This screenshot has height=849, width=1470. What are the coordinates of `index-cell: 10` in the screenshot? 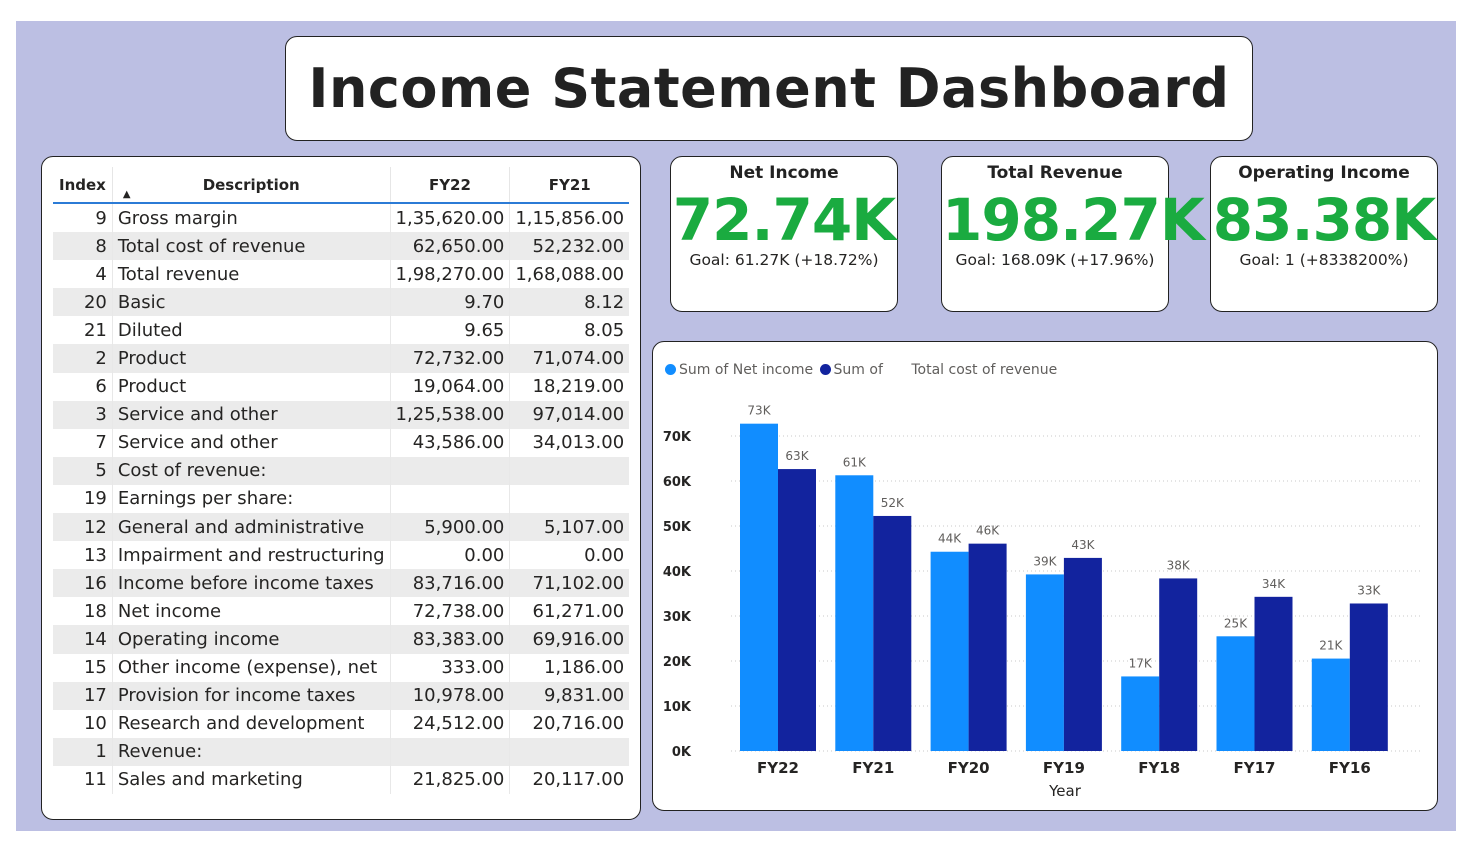 It's located at (95, 724).